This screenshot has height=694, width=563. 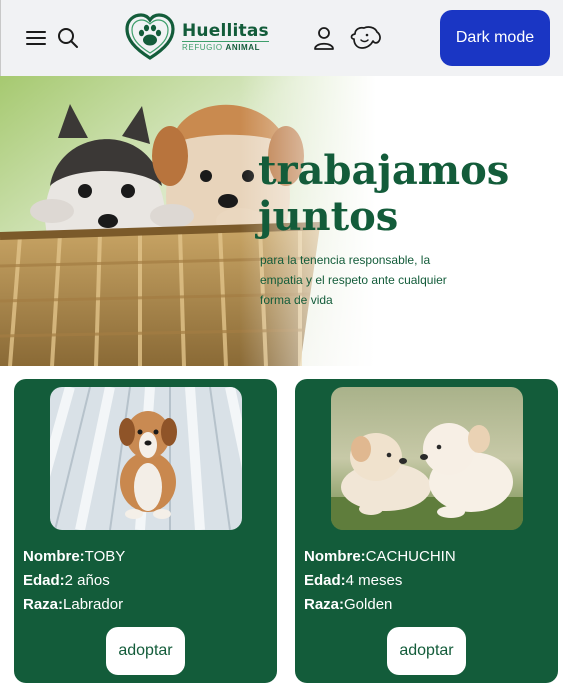 What do you see at coordinates (324, 38) in the screenshot?
I see `user-icon` at bounding box center [324, 38].